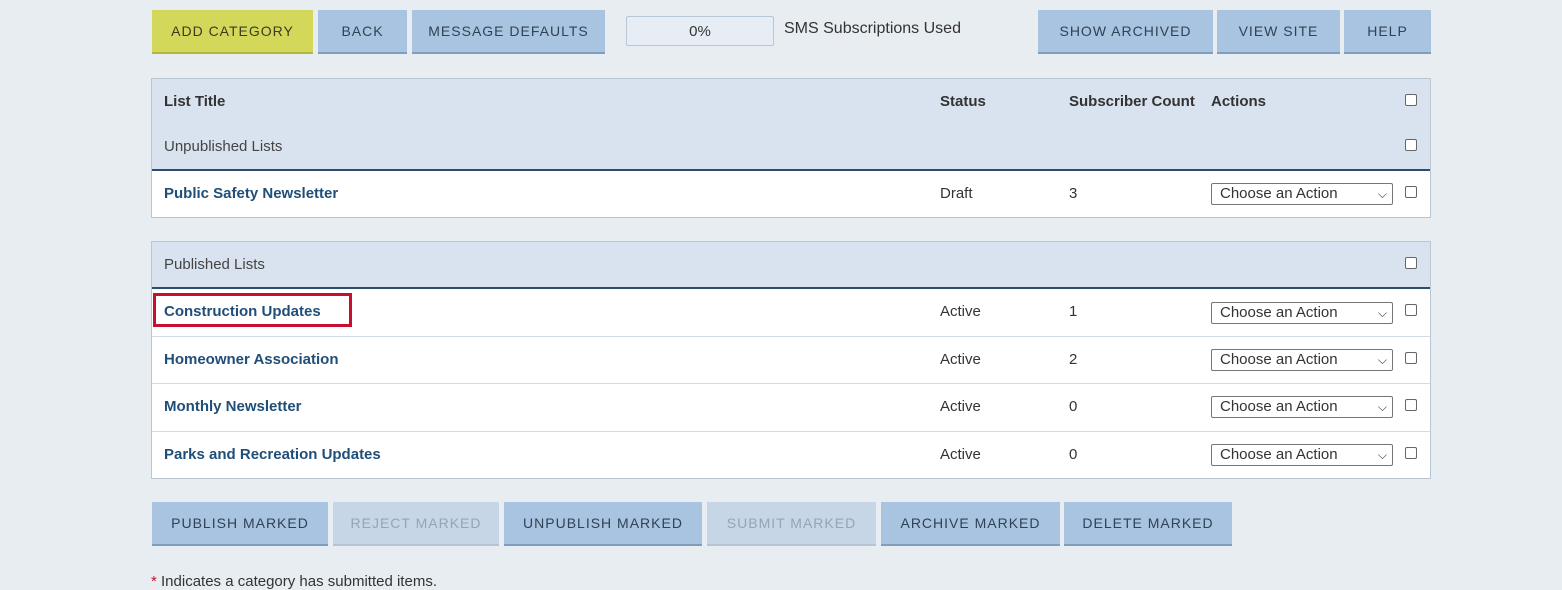  I want to click on message-defaults-button: MESSAGE DEFAULTS, so click(508, 32).